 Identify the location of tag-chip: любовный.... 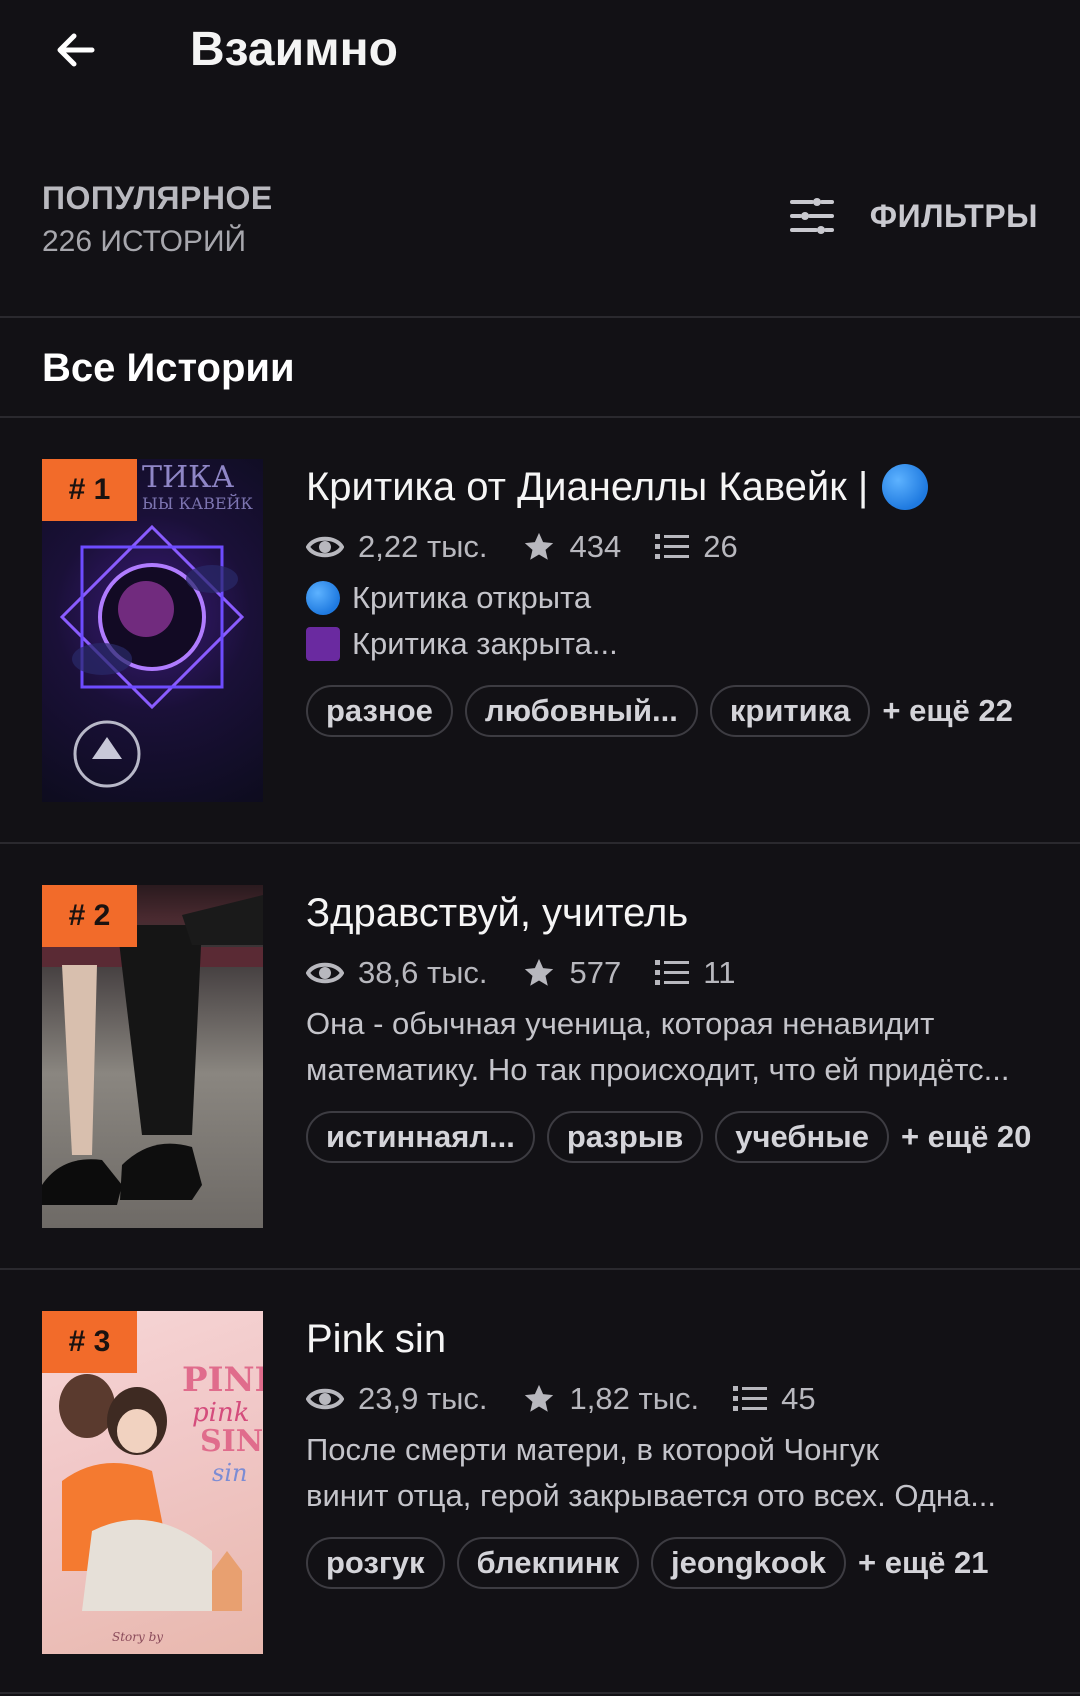
(581, 711).